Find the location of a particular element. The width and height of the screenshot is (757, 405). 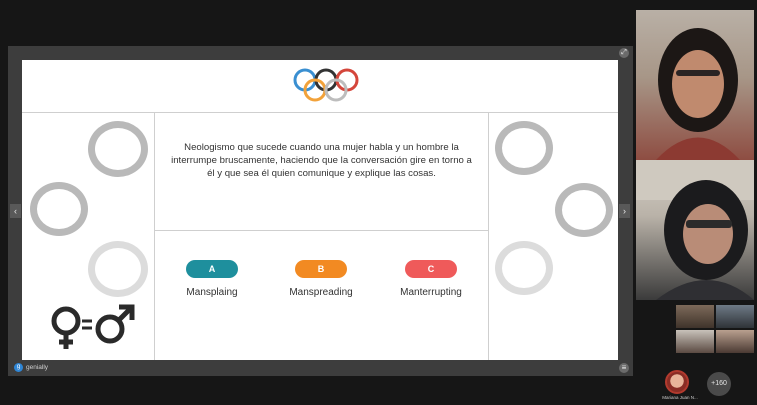

more-participants-button: +160 is located at coordinates (719, 384).